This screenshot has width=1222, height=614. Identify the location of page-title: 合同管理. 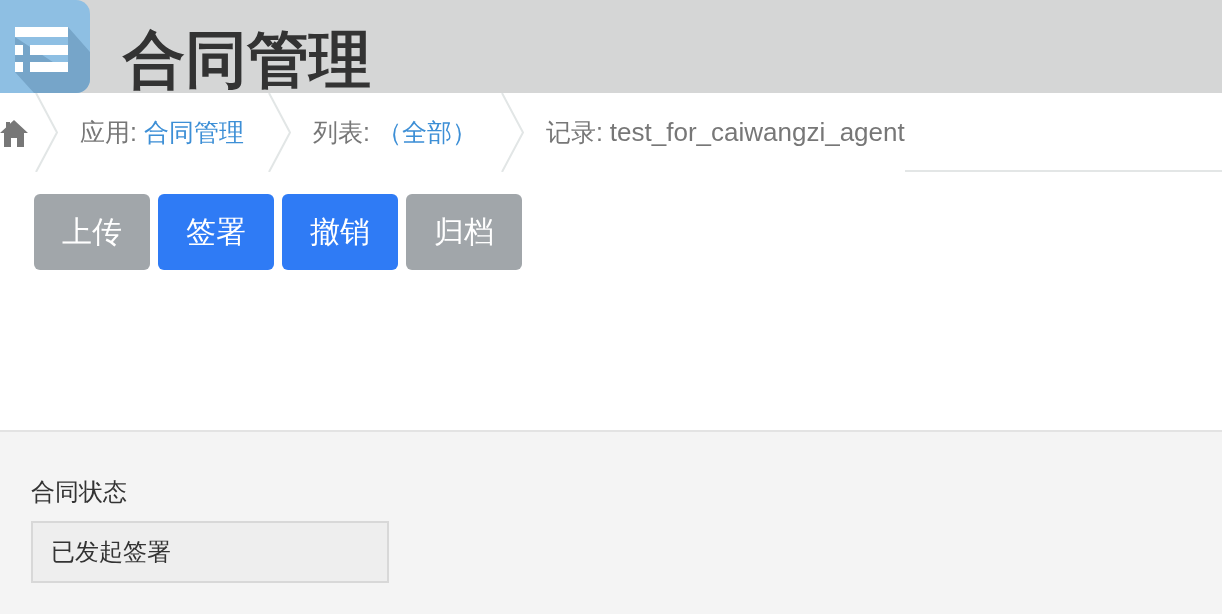
(247, 60).